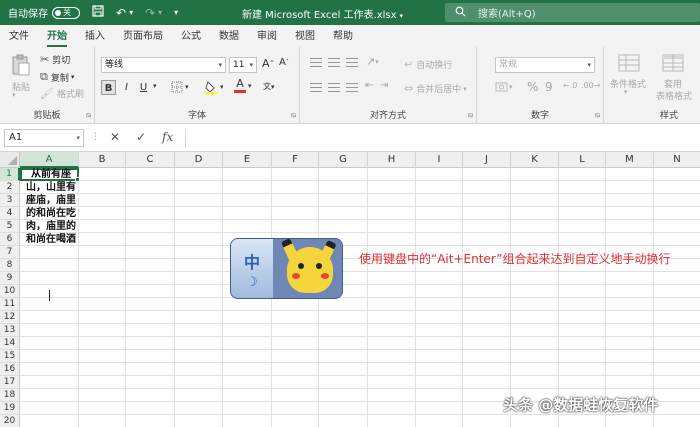 The width and height of the screenshot is (700, 427). I want to click on decrease-decimal-icon: .00→, so click(590, 85).